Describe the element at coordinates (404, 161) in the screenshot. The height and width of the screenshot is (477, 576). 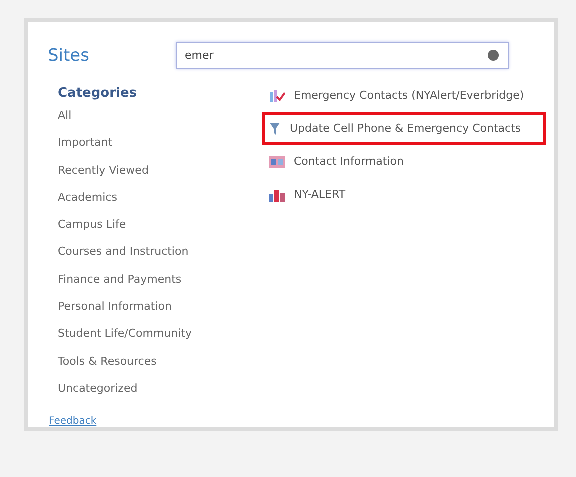
I see `site-link: Contact Information` at that location.